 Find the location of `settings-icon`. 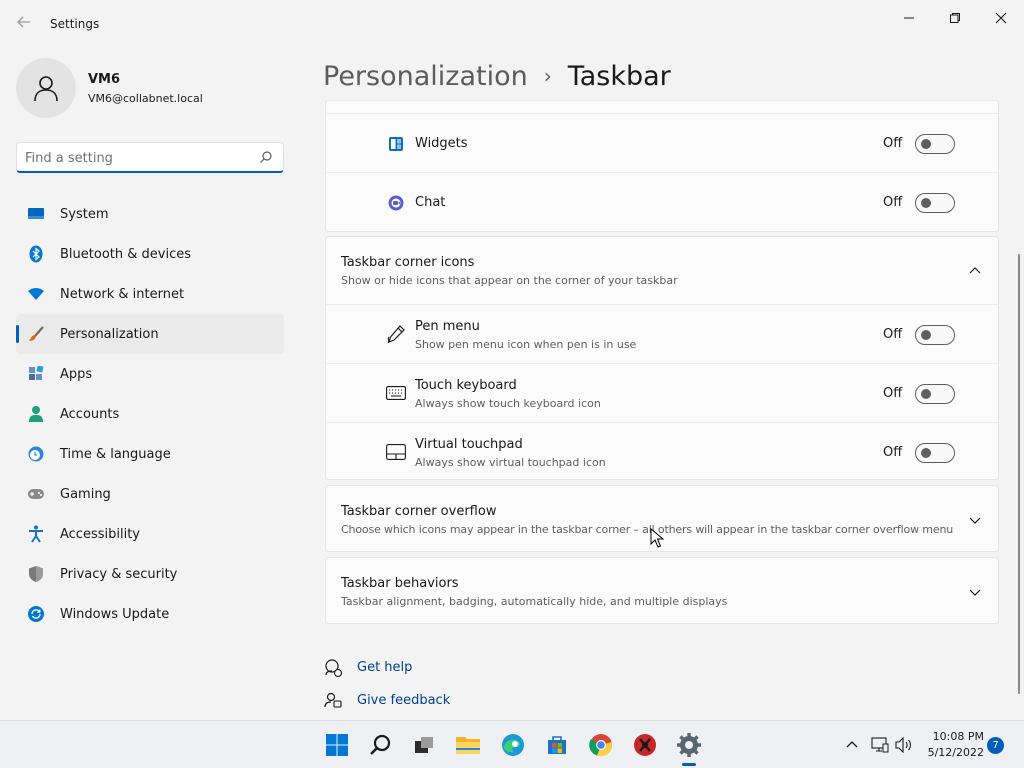

settings-icon is located at coordinates (689, 745).